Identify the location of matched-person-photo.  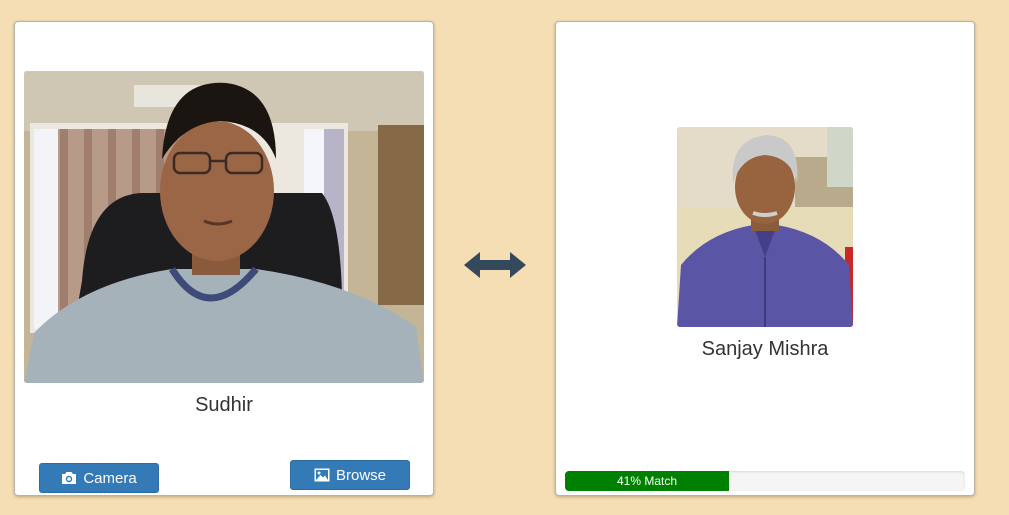
(765, 227).